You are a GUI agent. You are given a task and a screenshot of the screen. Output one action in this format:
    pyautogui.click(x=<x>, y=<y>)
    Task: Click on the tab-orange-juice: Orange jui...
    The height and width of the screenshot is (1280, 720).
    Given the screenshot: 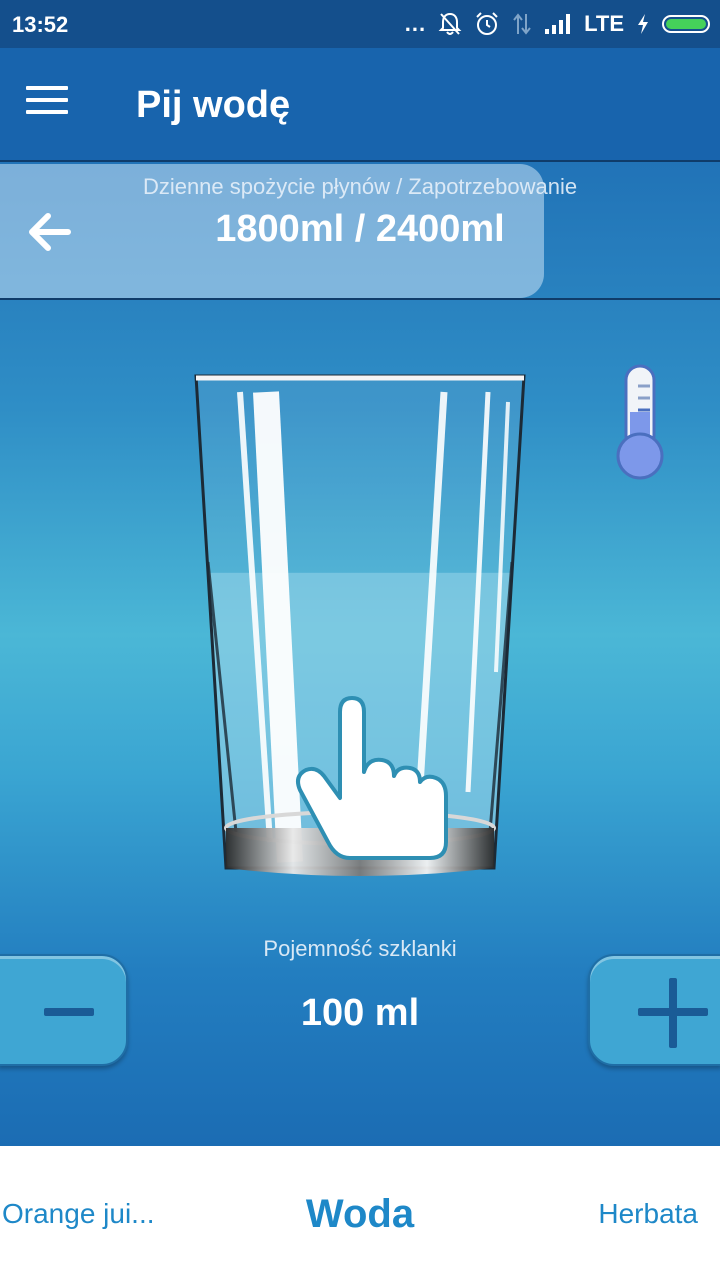 What is the action you would take?
    pyautogui.click(x=78, y=1214)
    